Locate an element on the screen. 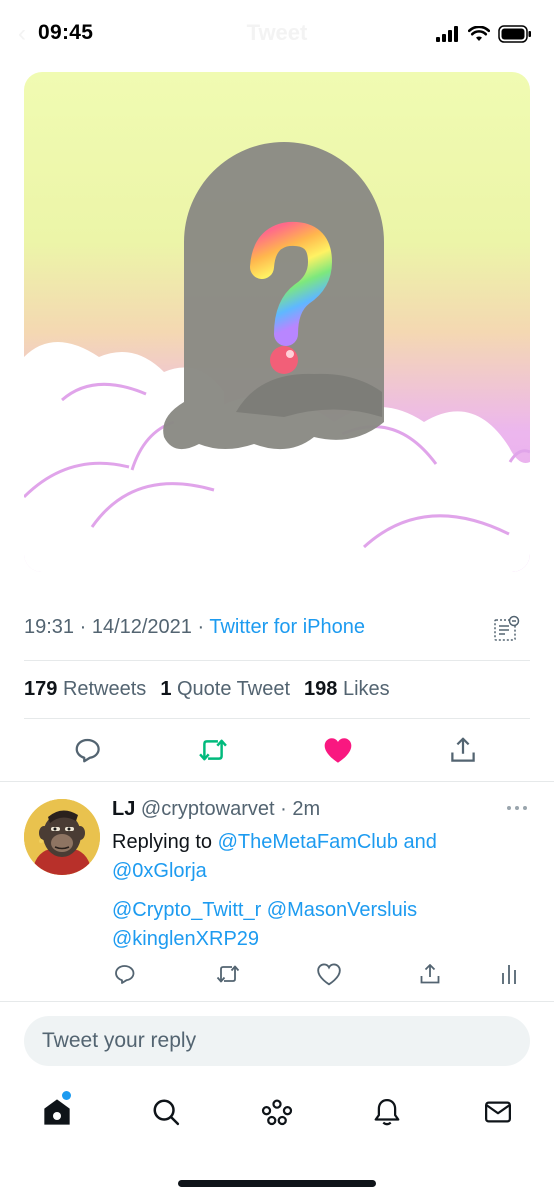 The height and width of the screenshot is (1200, 554). reply-composer is located at coordinates (277, 1041).